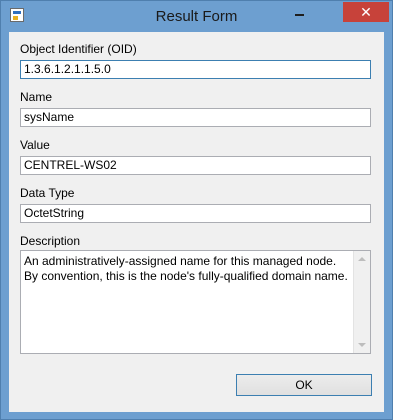 The image size is (393, 420). Describe the element at coordinates (195, 117) in the screenshot. I see `name-field: sysName` at that location.